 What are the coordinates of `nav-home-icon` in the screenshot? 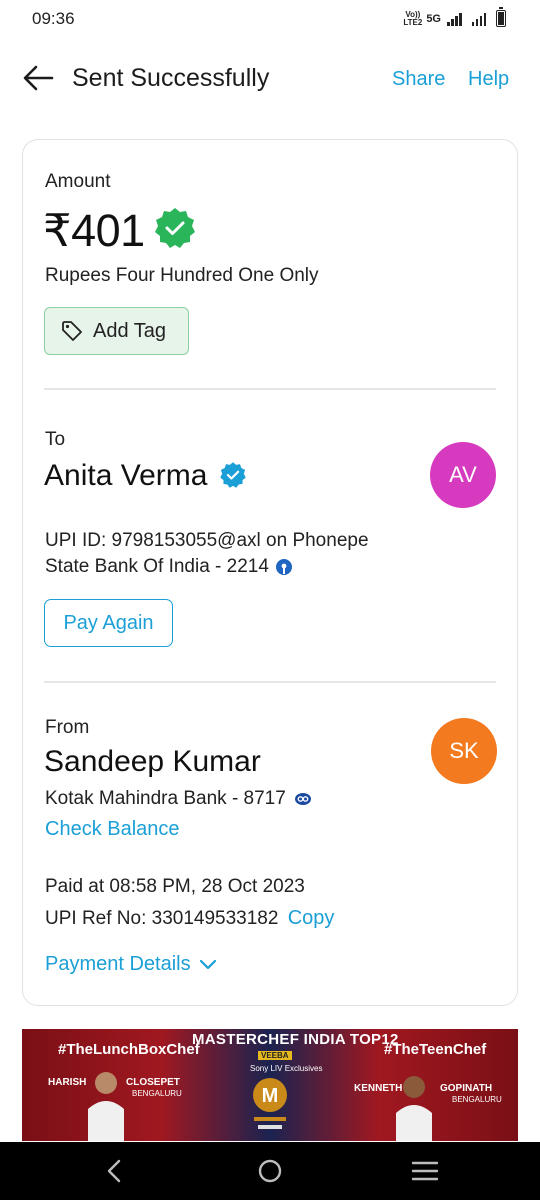 It's located at (270, 1171).